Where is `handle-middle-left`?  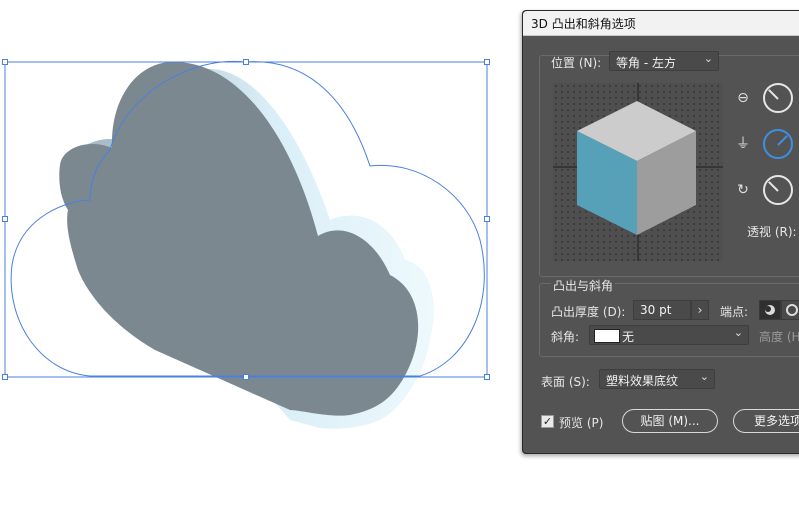
handle-middle-left is located at coordinates (5, 219).